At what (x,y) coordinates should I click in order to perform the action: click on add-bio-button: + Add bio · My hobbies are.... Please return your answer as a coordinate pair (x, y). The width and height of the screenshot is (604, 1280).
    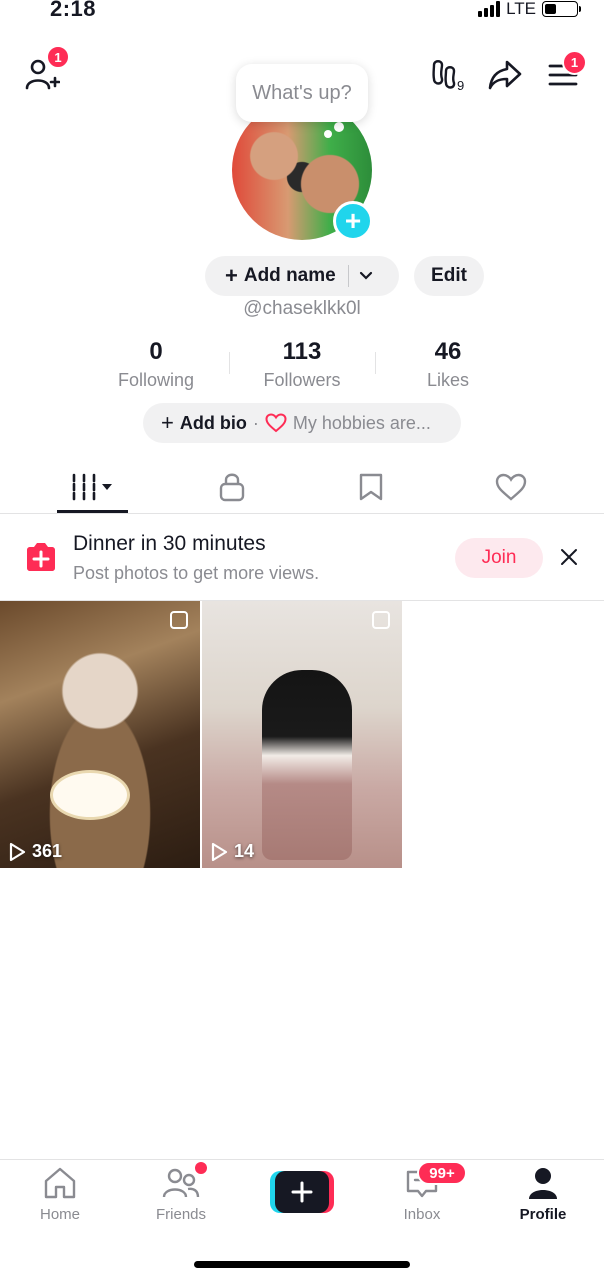
    Looking at the image, I should click on (302, 423).